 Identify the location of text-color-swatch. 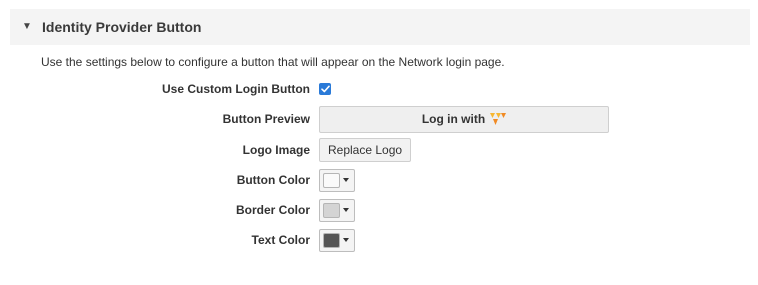
(331, 240).